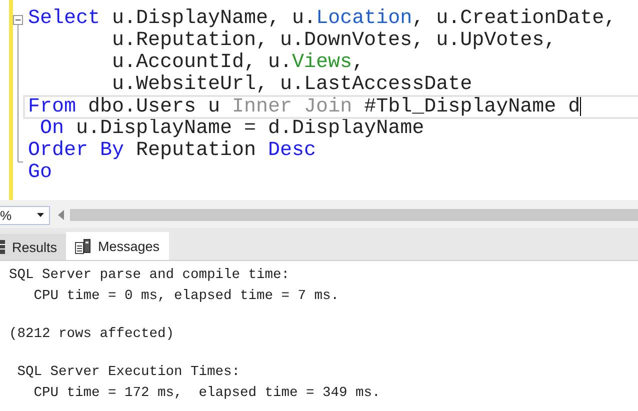 The height and width of the screenshot is (411, 638). What do you see at coordinates (201, 62) in the screenshot?
I see `code-token: u.AccountId, u.` at bounding box center [201, 62].